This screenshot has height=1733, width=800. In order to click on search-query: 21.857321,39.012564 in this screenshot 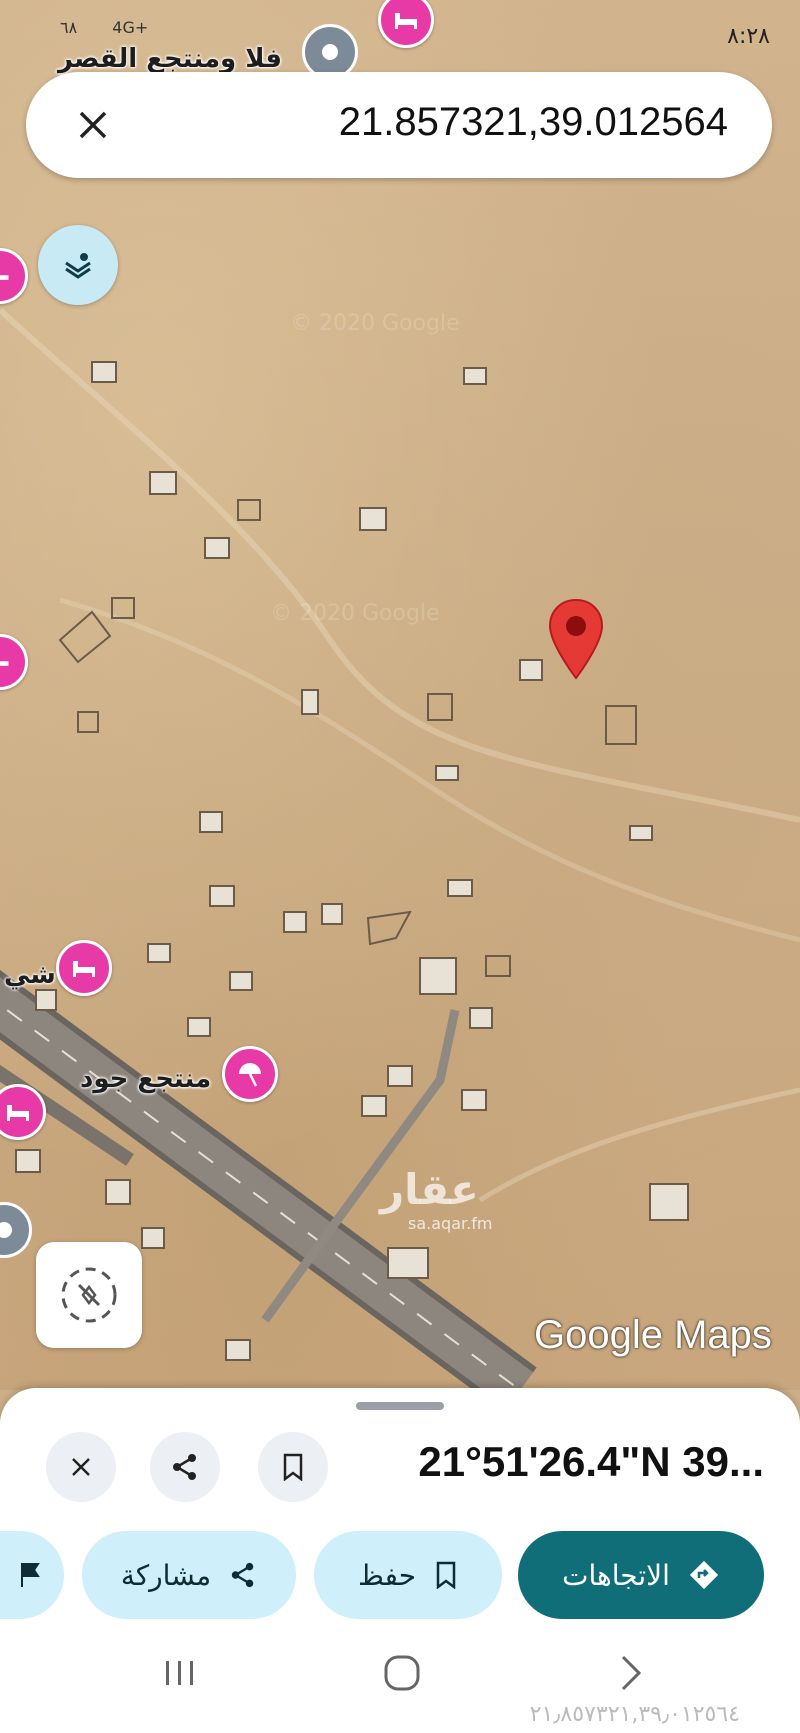, I will do `click(533, 122)`.